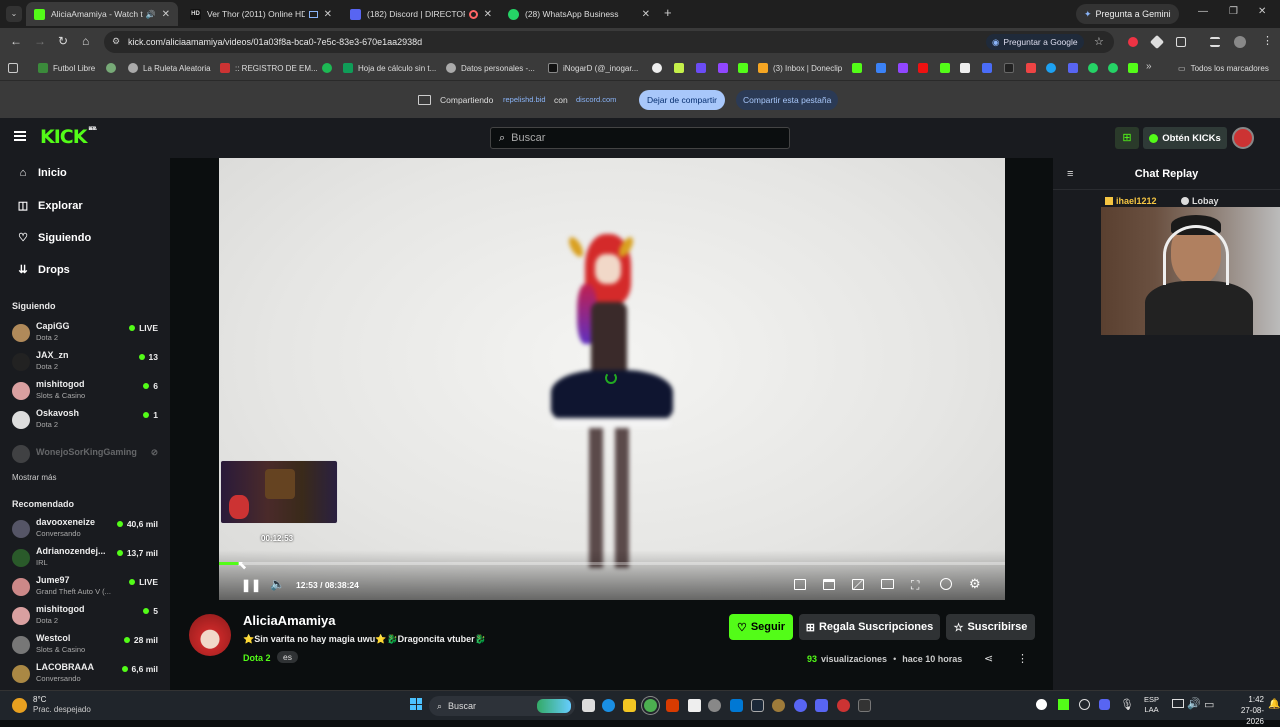  I want to click on ask-google-button: ◉ Preguntar a Google, so click(1035, 42).